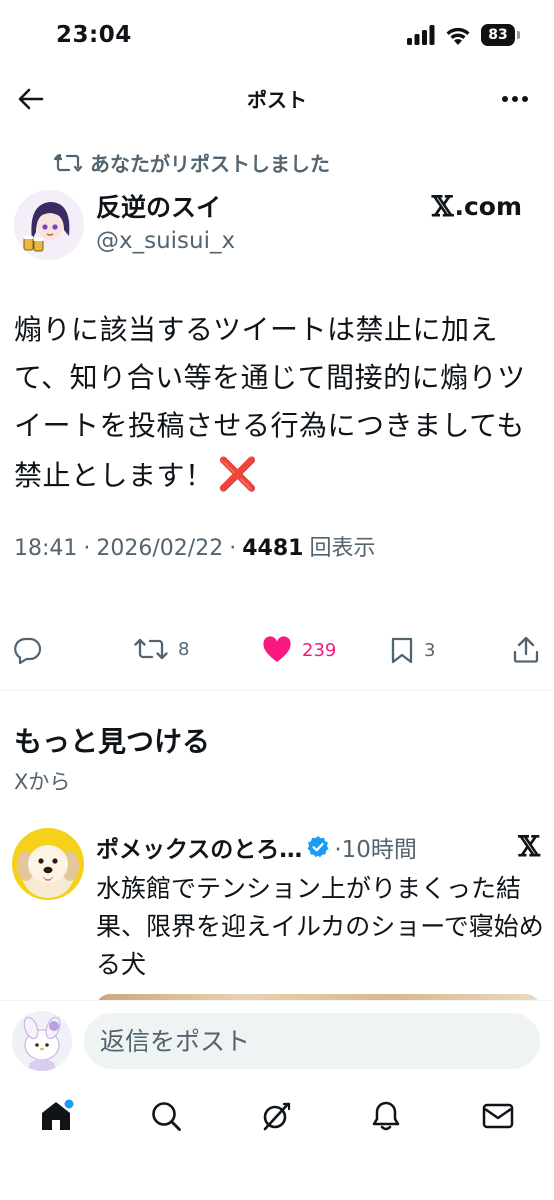  I want to click on repost-indicator: あなたがリポストしました, so click(192, 162).